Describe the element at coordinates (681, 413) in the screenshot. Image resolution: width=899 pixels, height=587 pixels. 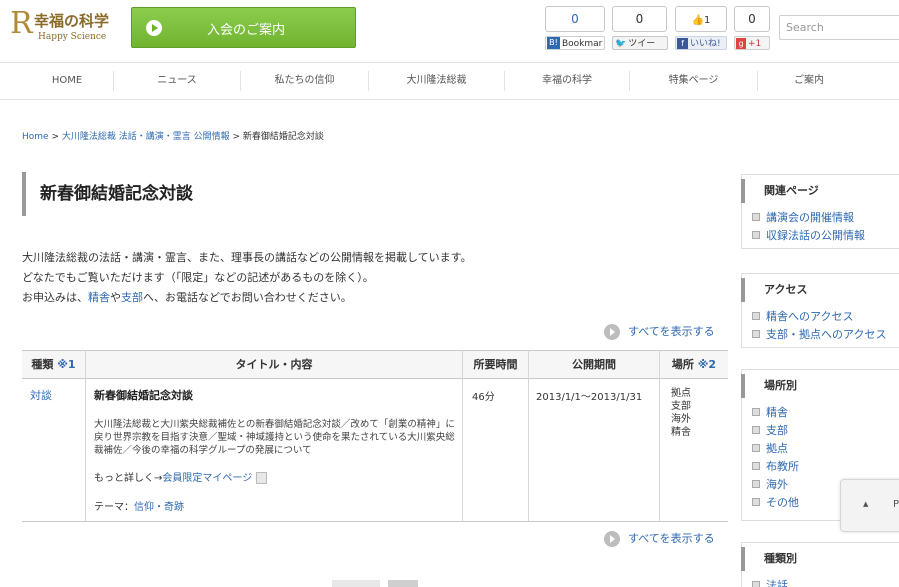
I see `row-places: 拠点 支部 海外 精舎` at that location.